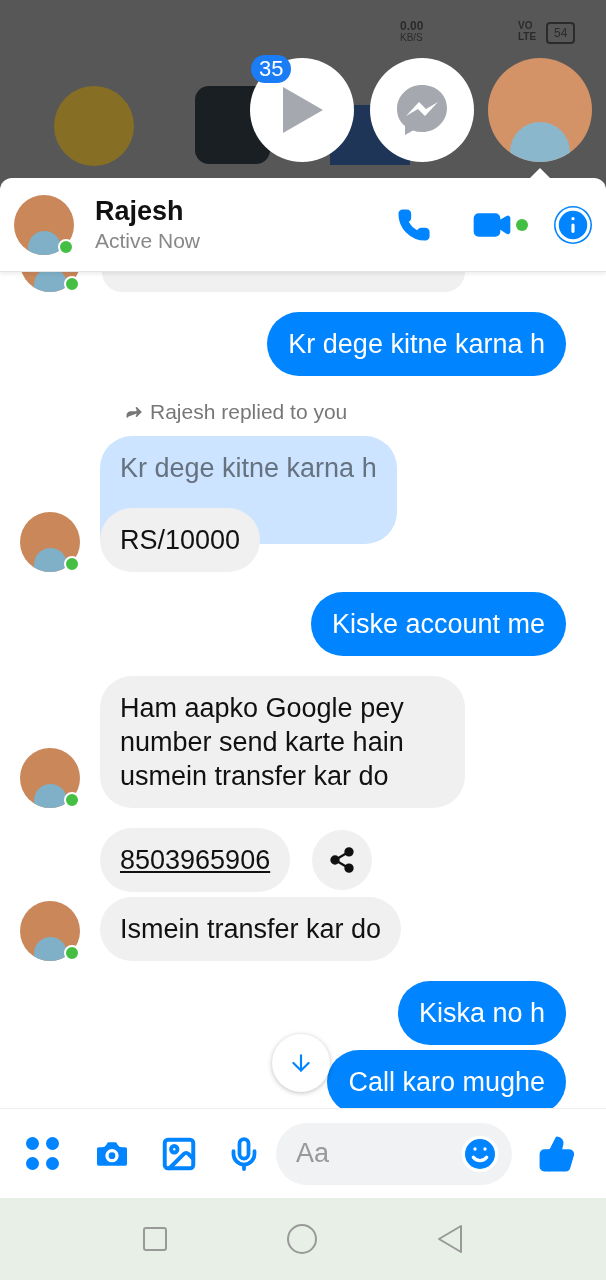 The width and height of the screenshot is (606, 1280). What do you see at coordinates (438, 623) in the screenshot?
I see `sent-message: Kiske account me` at bounding box center [438, 623].